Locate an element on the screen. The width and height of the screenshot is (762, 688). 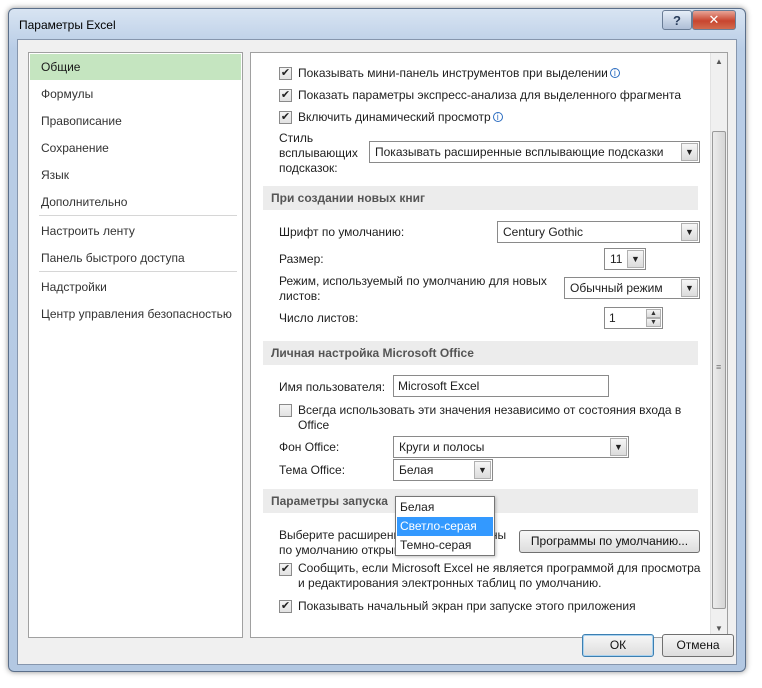
sidebar-item-formulas: Формулы is located at coordinates (135, 94).